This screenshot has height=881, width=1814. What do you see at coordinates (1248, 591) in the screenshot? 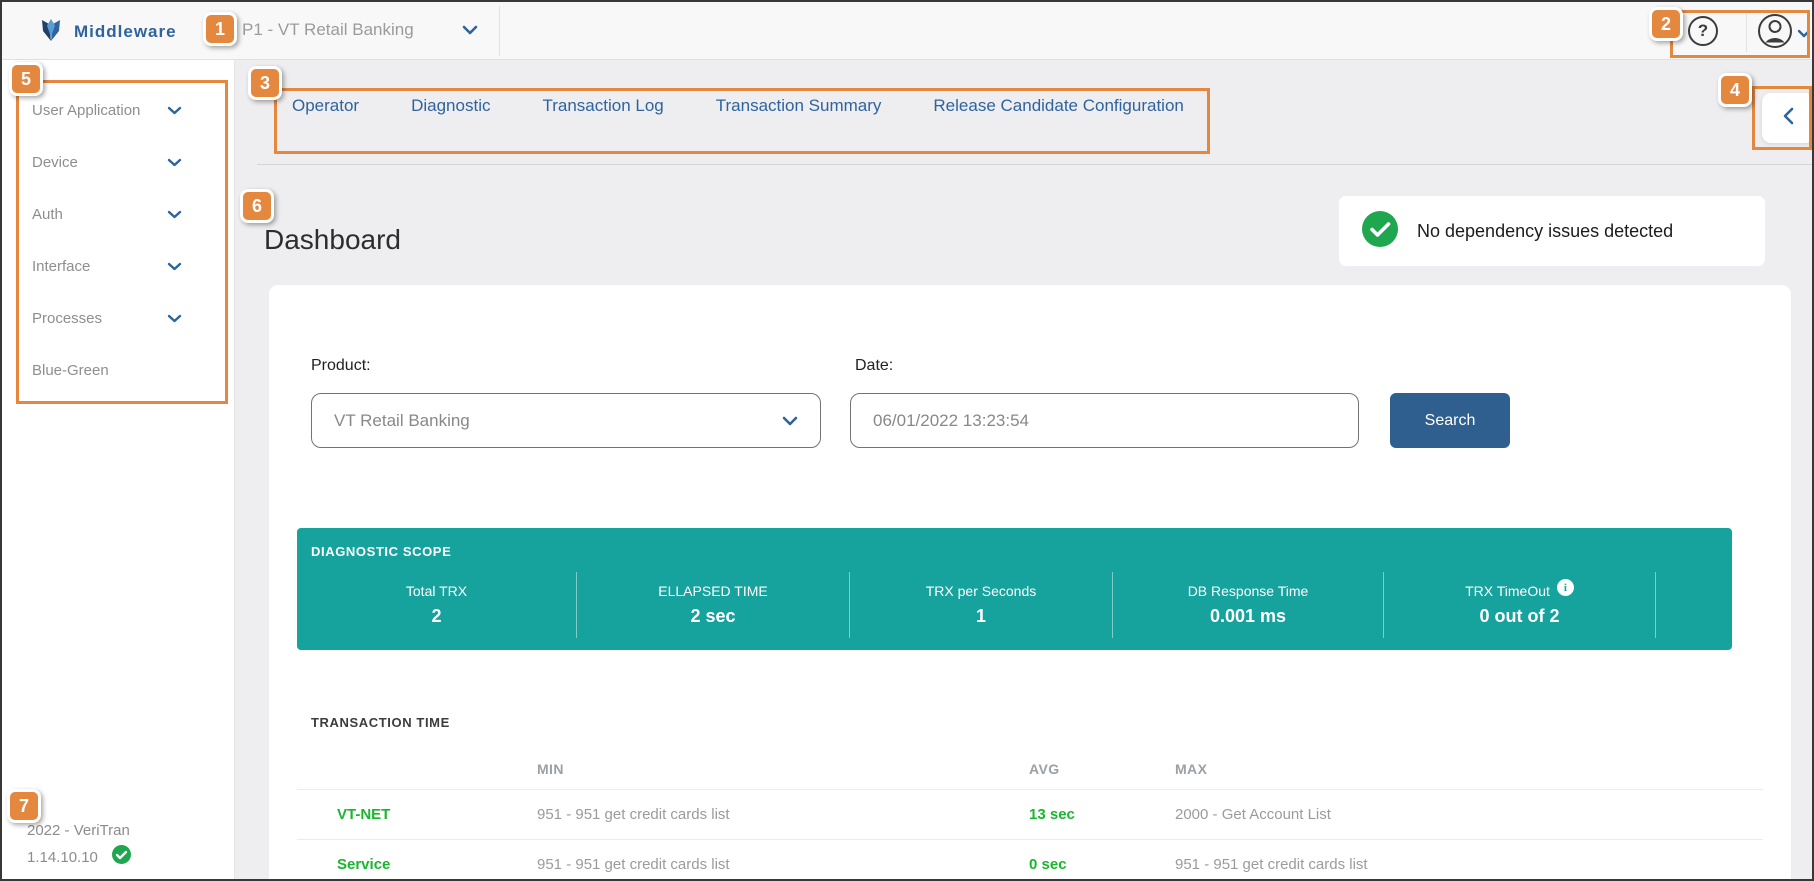
I see `stat-label: DB Response Time` at bounding box center [1248, 591].